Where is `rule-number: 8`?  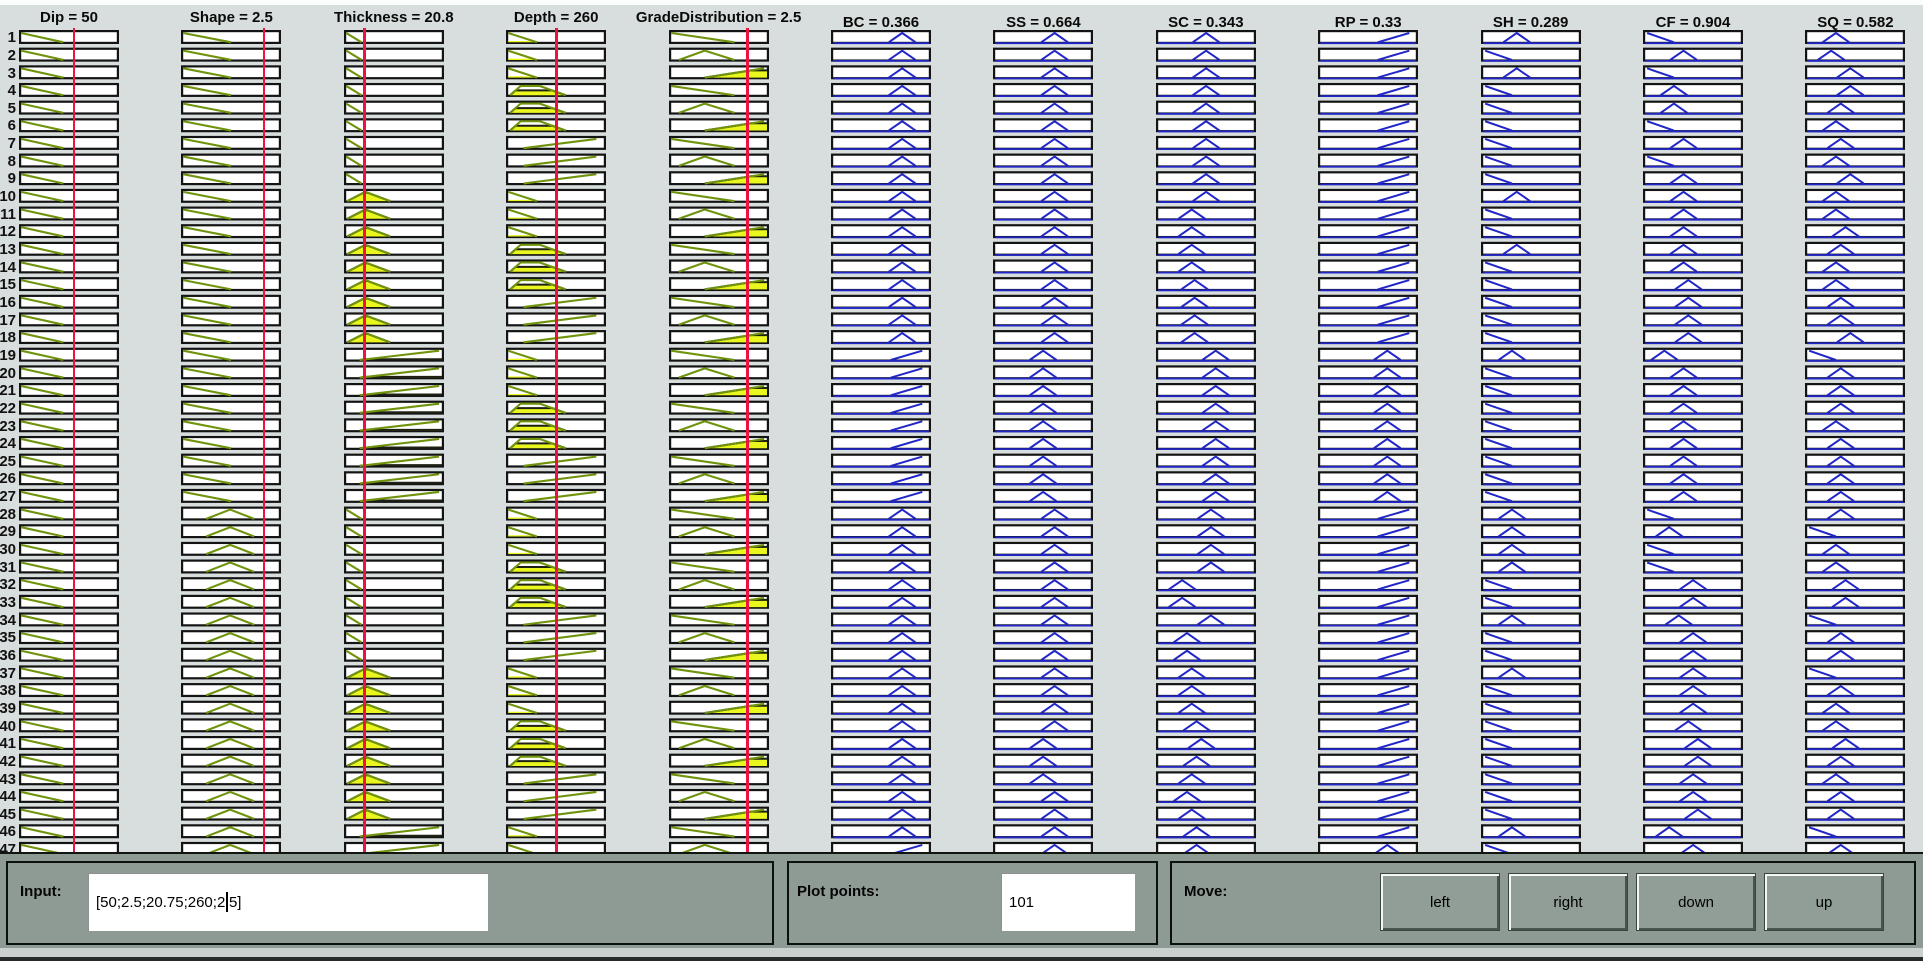 rule-number: 8 is located at coordinates (8, 162).